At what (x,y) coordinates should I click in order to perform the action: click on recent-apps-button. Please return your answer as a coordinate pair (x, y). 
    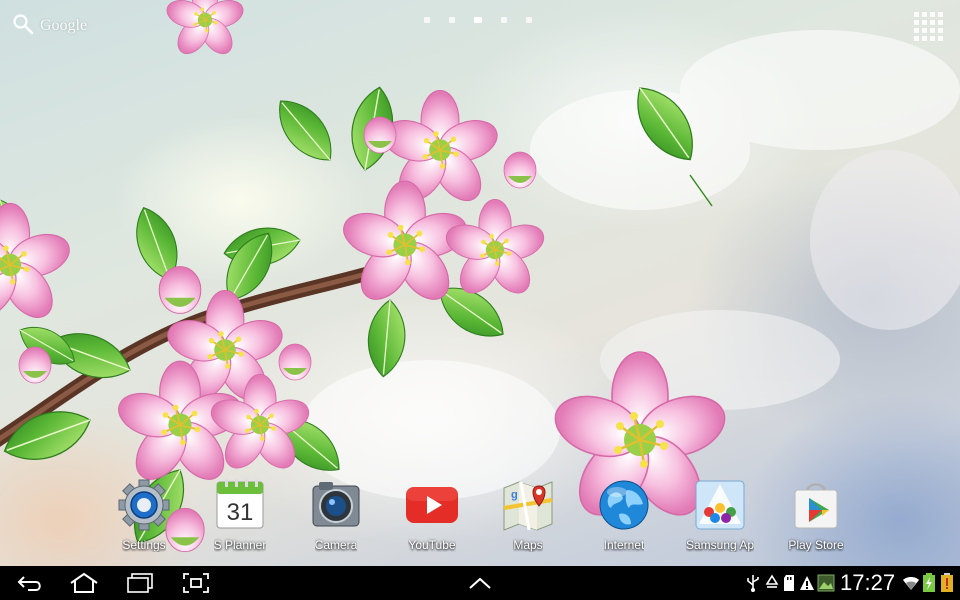
    Looking at the image, I should click on (140, 583).